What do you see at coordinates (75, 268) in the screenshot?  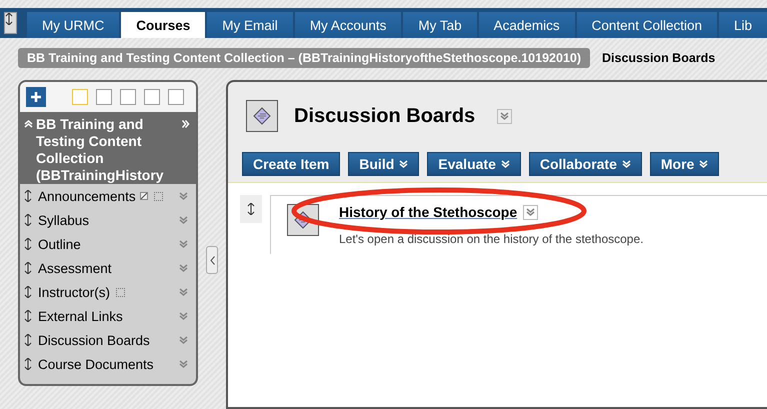 I see `menu-item: Assessment` at bounding box center [75, 268].